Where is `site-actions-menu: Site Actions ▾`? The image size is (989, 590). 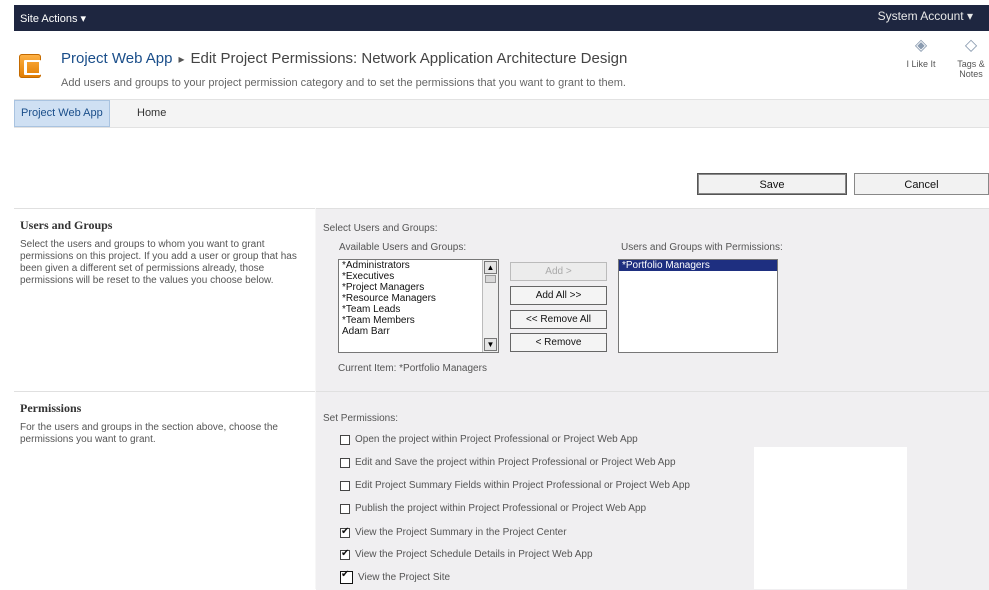 site-actions-menu: Site Actions ▾ is located at coordinates (53, 18).